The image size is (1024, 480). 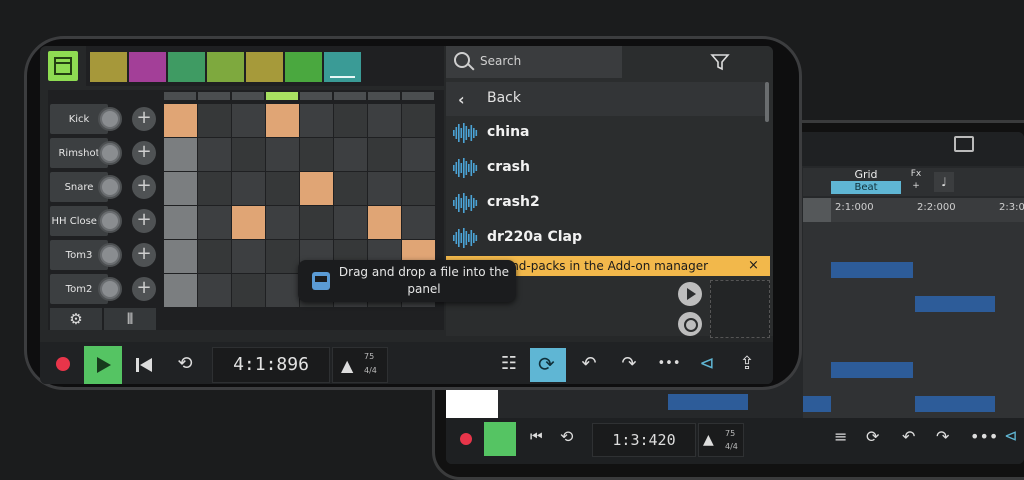 I want to click on panel-toggle-button, so click(x=63, y=66).